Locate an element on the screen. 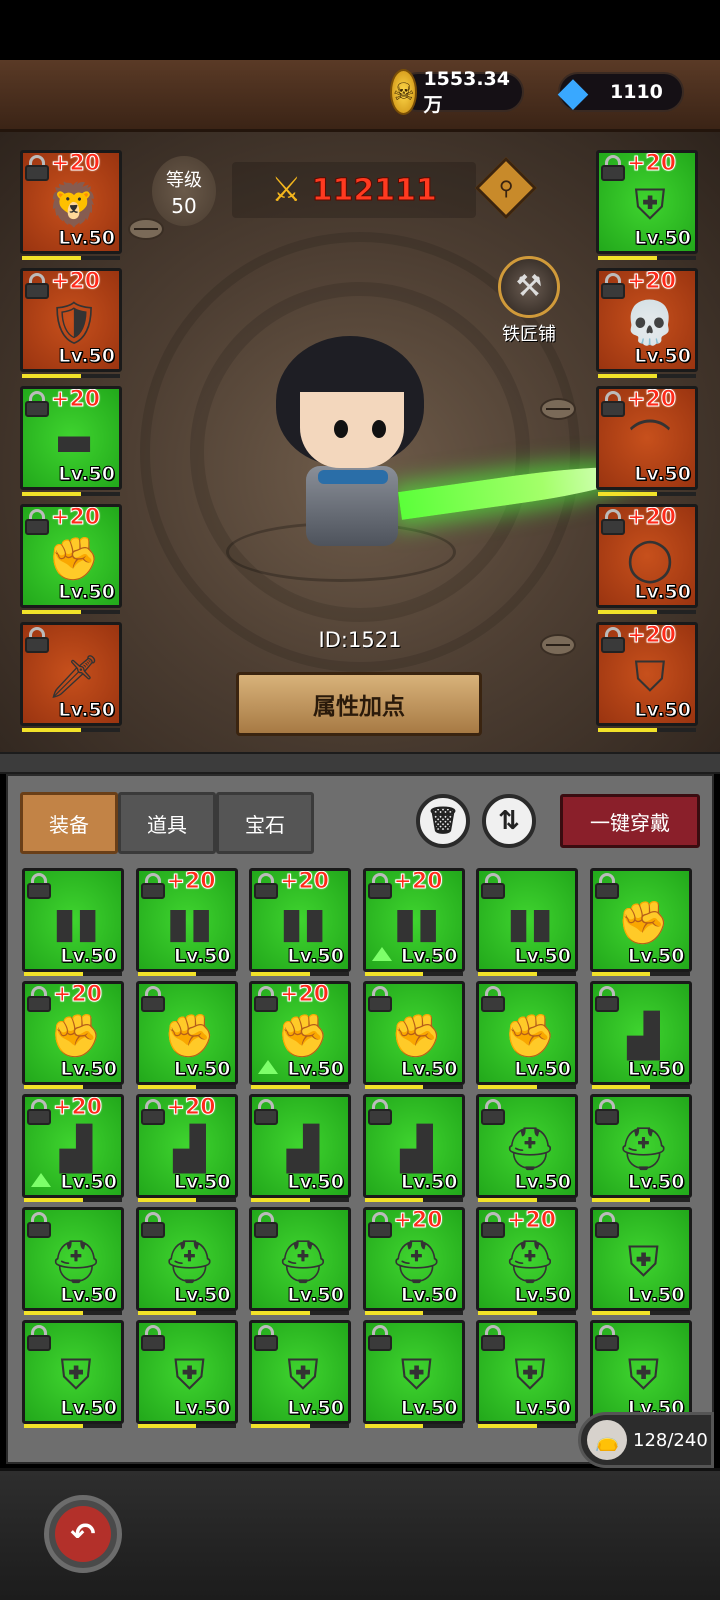 Image resolution: width=720 pixels, height=1600 pixels. blacksmith-button: ⚒ 铁匠铺 is located at coordinates (529, 301).